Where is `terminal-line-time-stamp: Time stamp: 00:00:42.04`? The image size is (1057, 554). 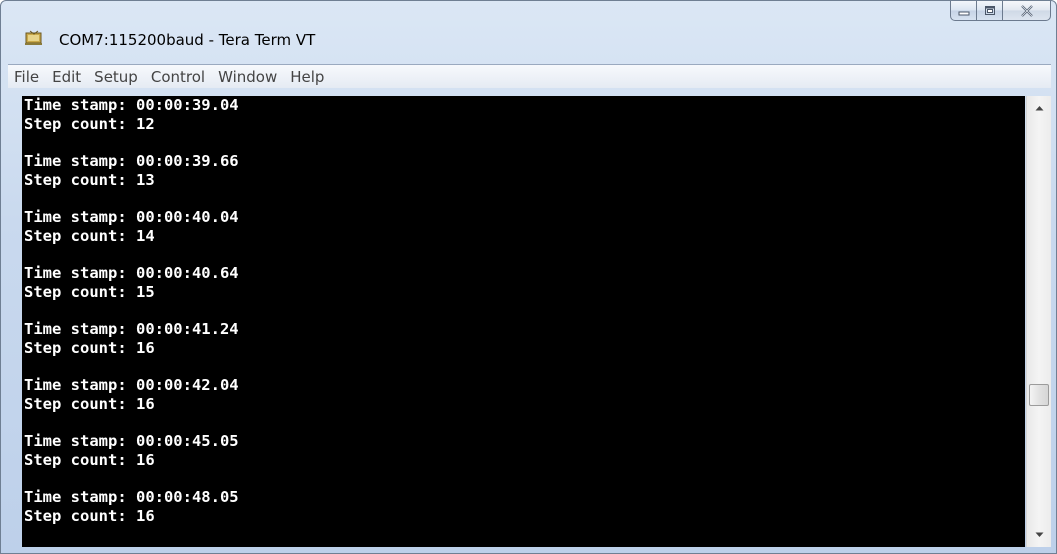
terminal-line-time-stamp: Time stamp: 00:00:42.04 is located at coordinates (131, 385).